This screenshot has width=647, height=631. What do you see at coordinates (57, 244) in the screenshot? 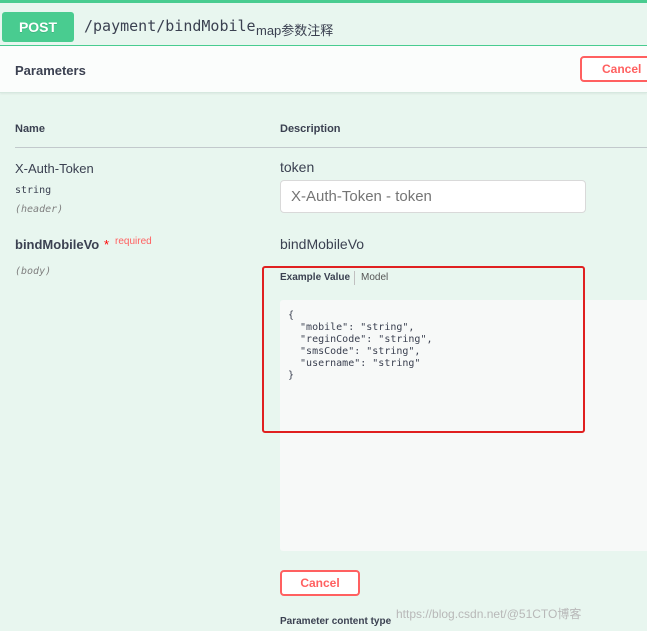
I see `param-name: bindMobileVo` at bounding box center [57, 244].